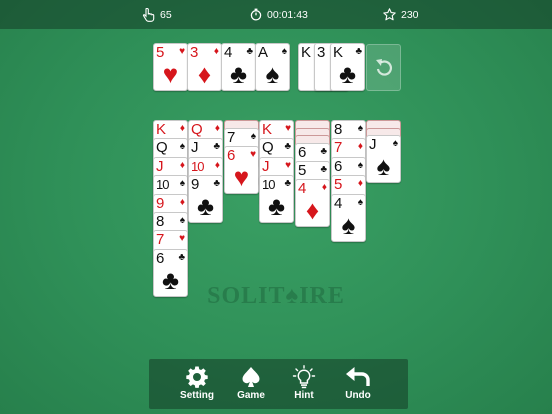 Image resolution: width=552 pixels, height=414 pixels. I want to click on game-button: Game, so click(251, 384).